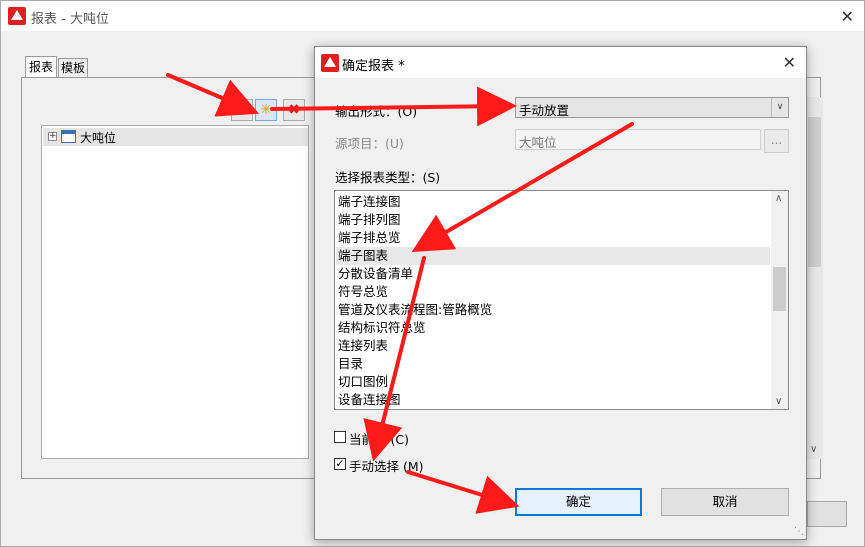 The image size is (865, 547). Describe the element at coordinates (373, 66) in the screenshot. I see `dialog-title: 确定报表 *` at that location.